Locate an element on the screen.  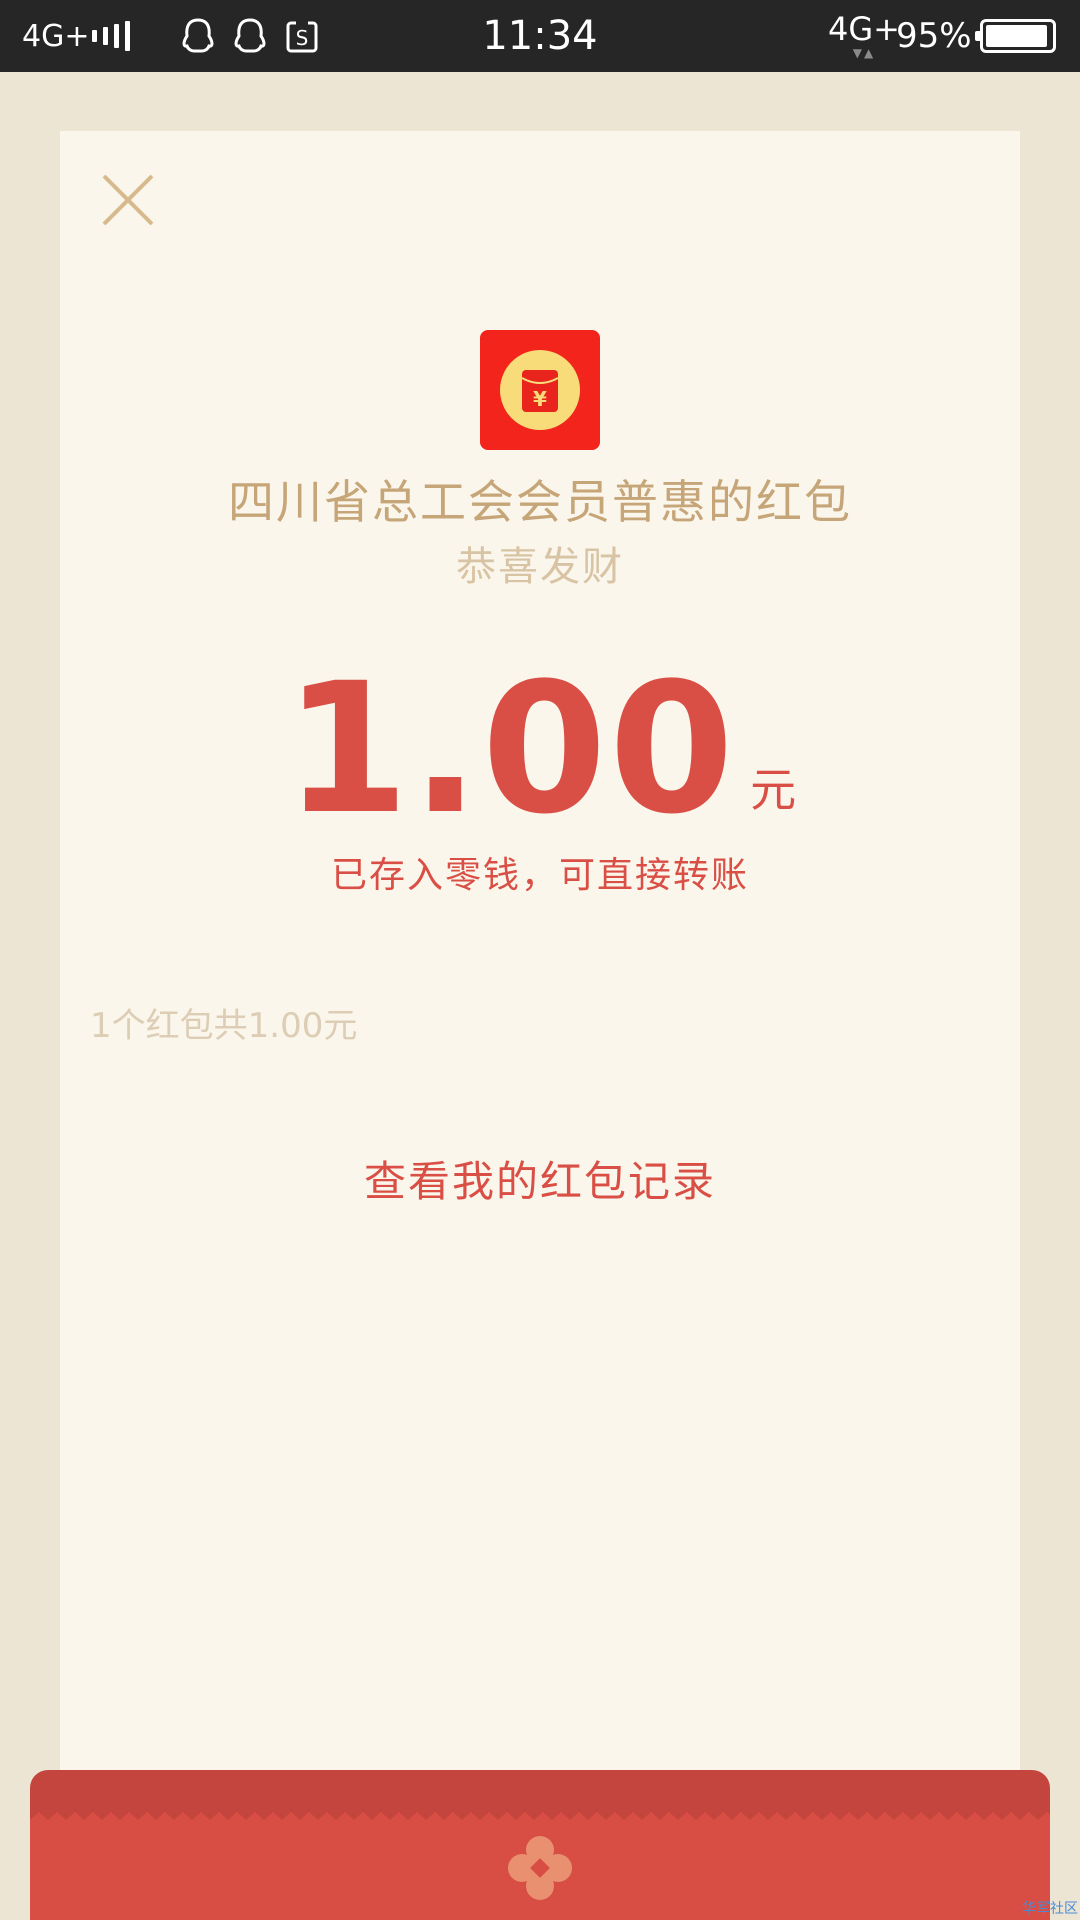
close-button is located at coordinates (128, 200).